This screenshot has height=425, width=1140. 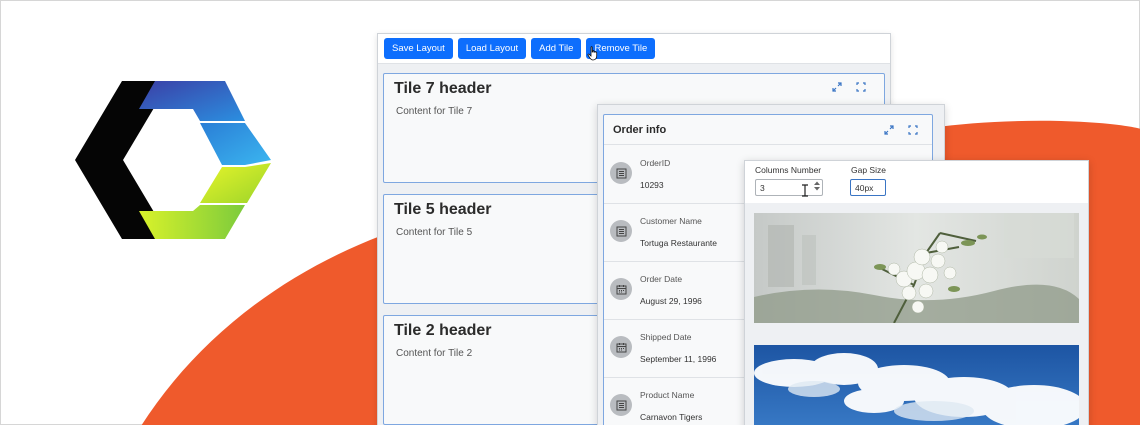 I want to click on tile-content: Content for Tile 5, so click(x=434, y=232).